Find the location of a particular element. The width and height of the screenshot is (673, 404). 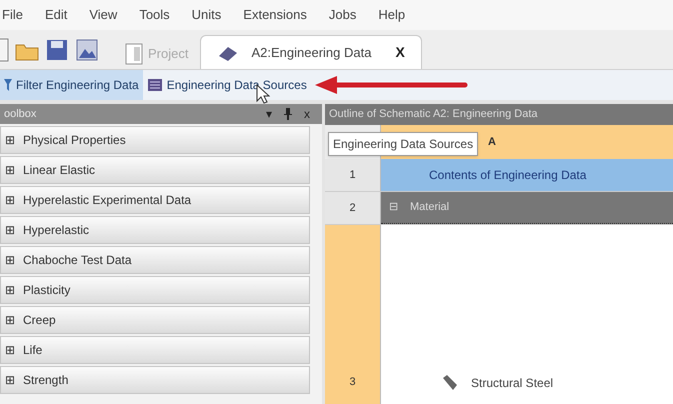

row-number: 3 is located at coordinates (353, 314).